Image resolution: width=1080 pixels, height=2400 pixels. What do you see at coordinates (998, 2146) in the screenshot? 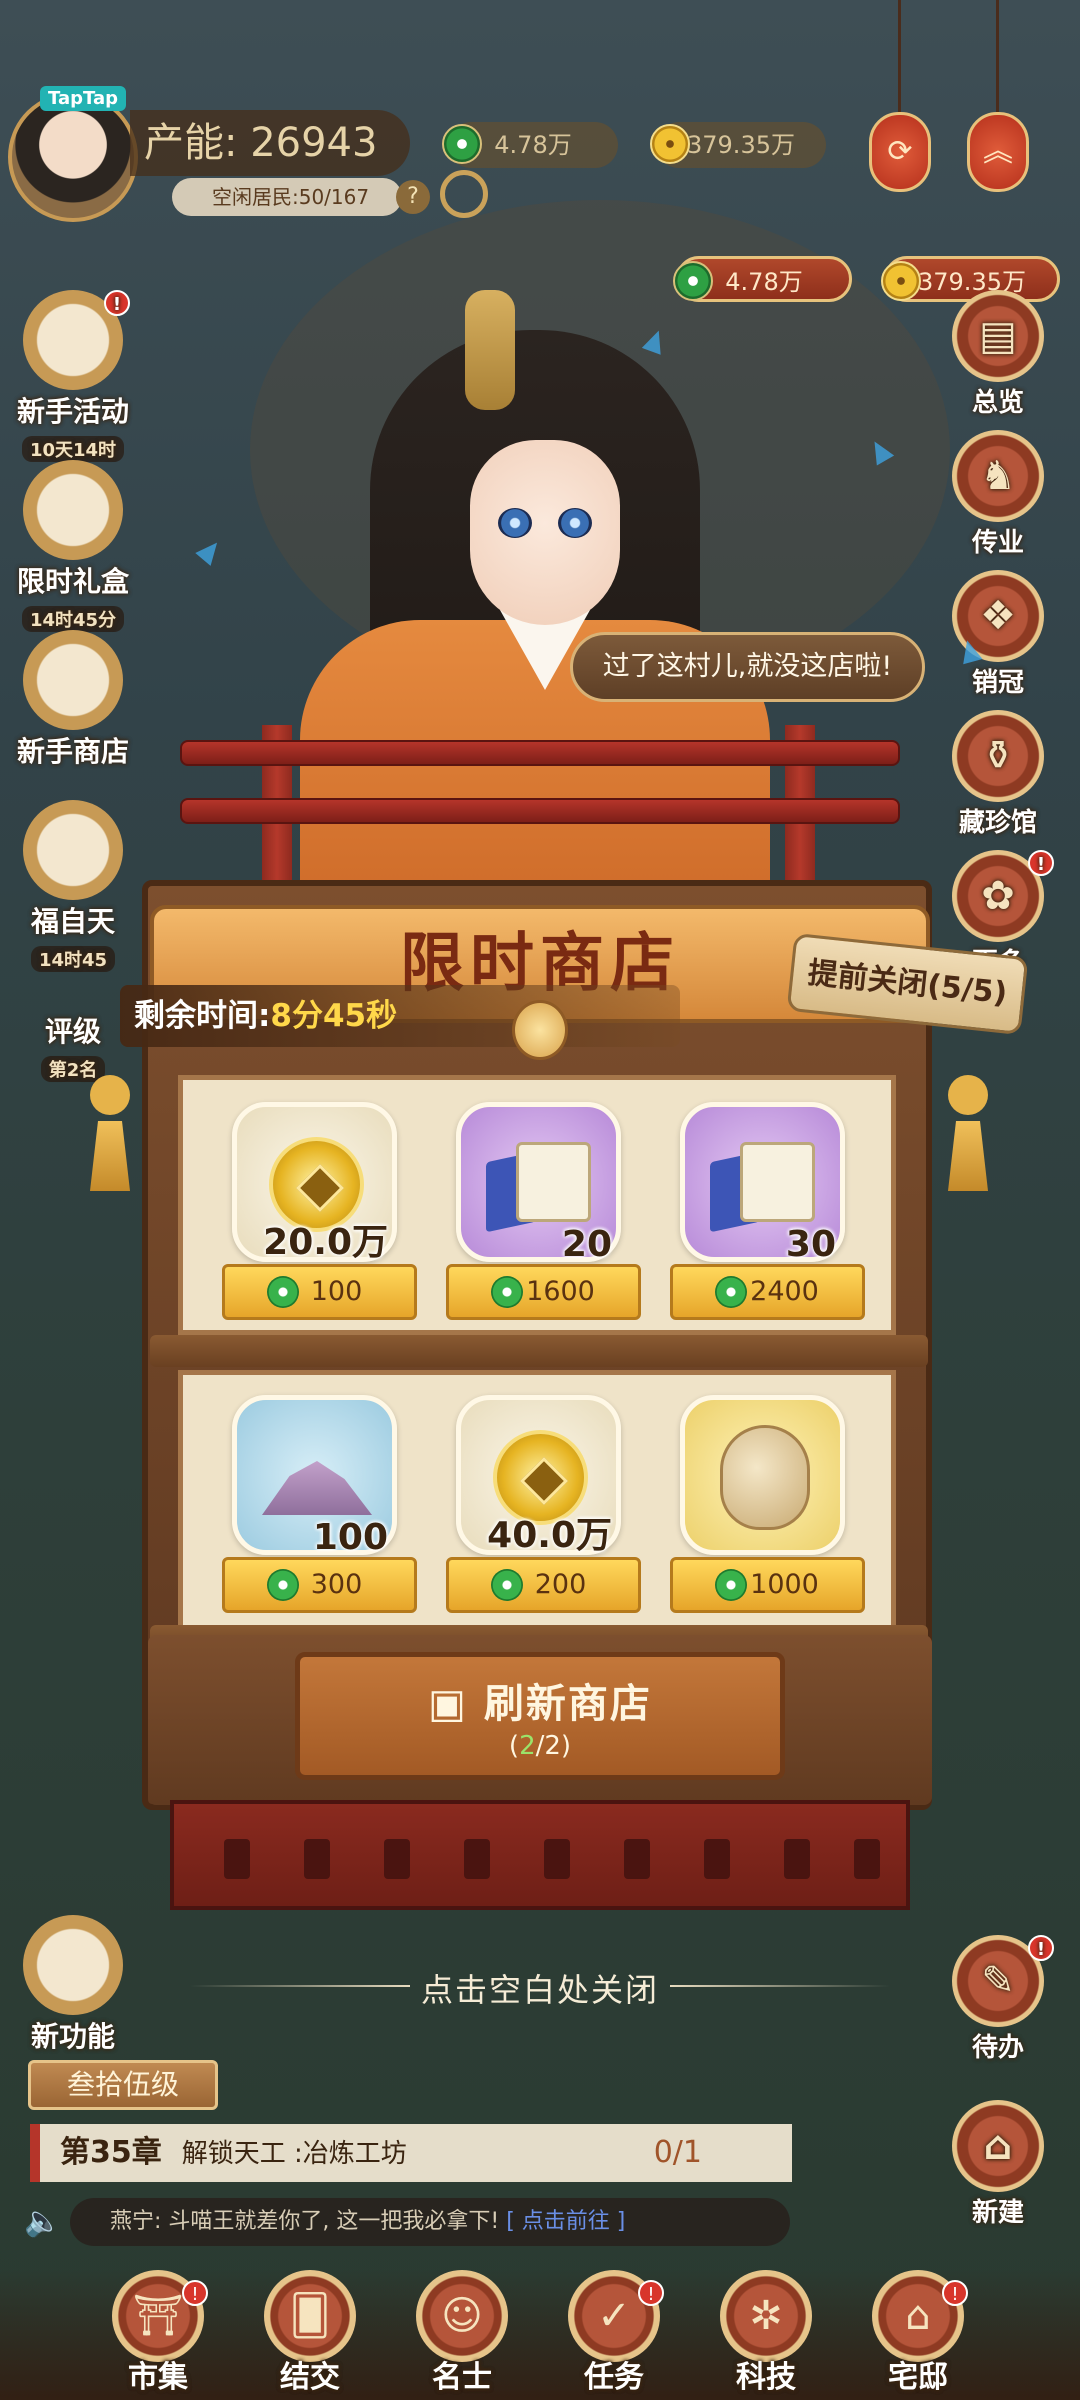
I see `build-house-icon: ⌂` at bounding box center [998, 2146].